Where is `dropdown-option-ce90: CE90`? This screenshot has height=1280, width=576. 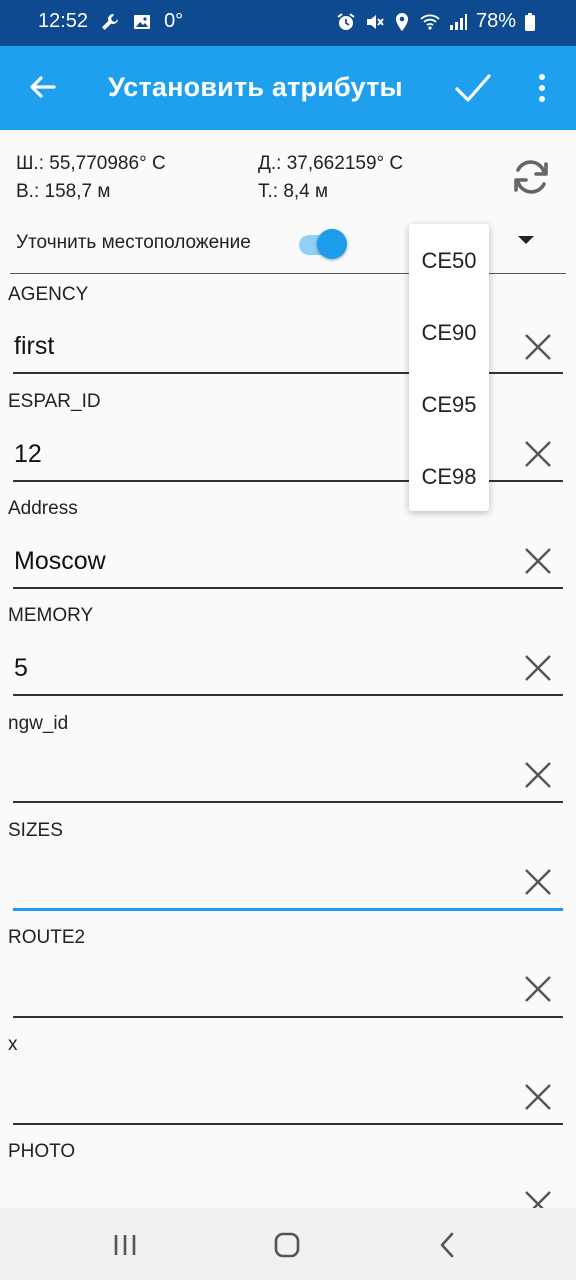
dropdown-option-ce90: CE90 is located at coordinates (449, 333).